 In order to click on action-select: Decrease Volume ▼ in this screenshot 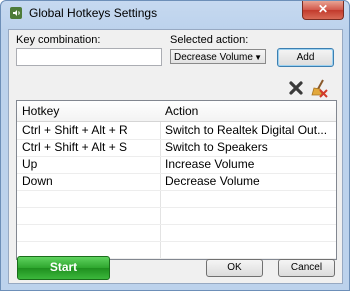, I will do `click(218, 56)`.